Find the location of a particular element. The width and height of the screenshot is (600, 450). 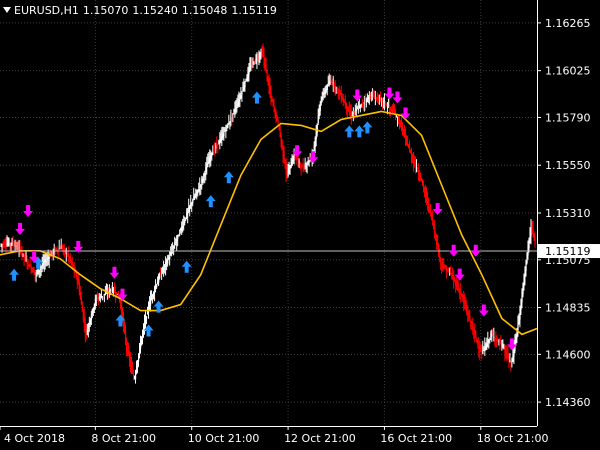

open-price: 1.15070 is located at coordinates (105, 10).